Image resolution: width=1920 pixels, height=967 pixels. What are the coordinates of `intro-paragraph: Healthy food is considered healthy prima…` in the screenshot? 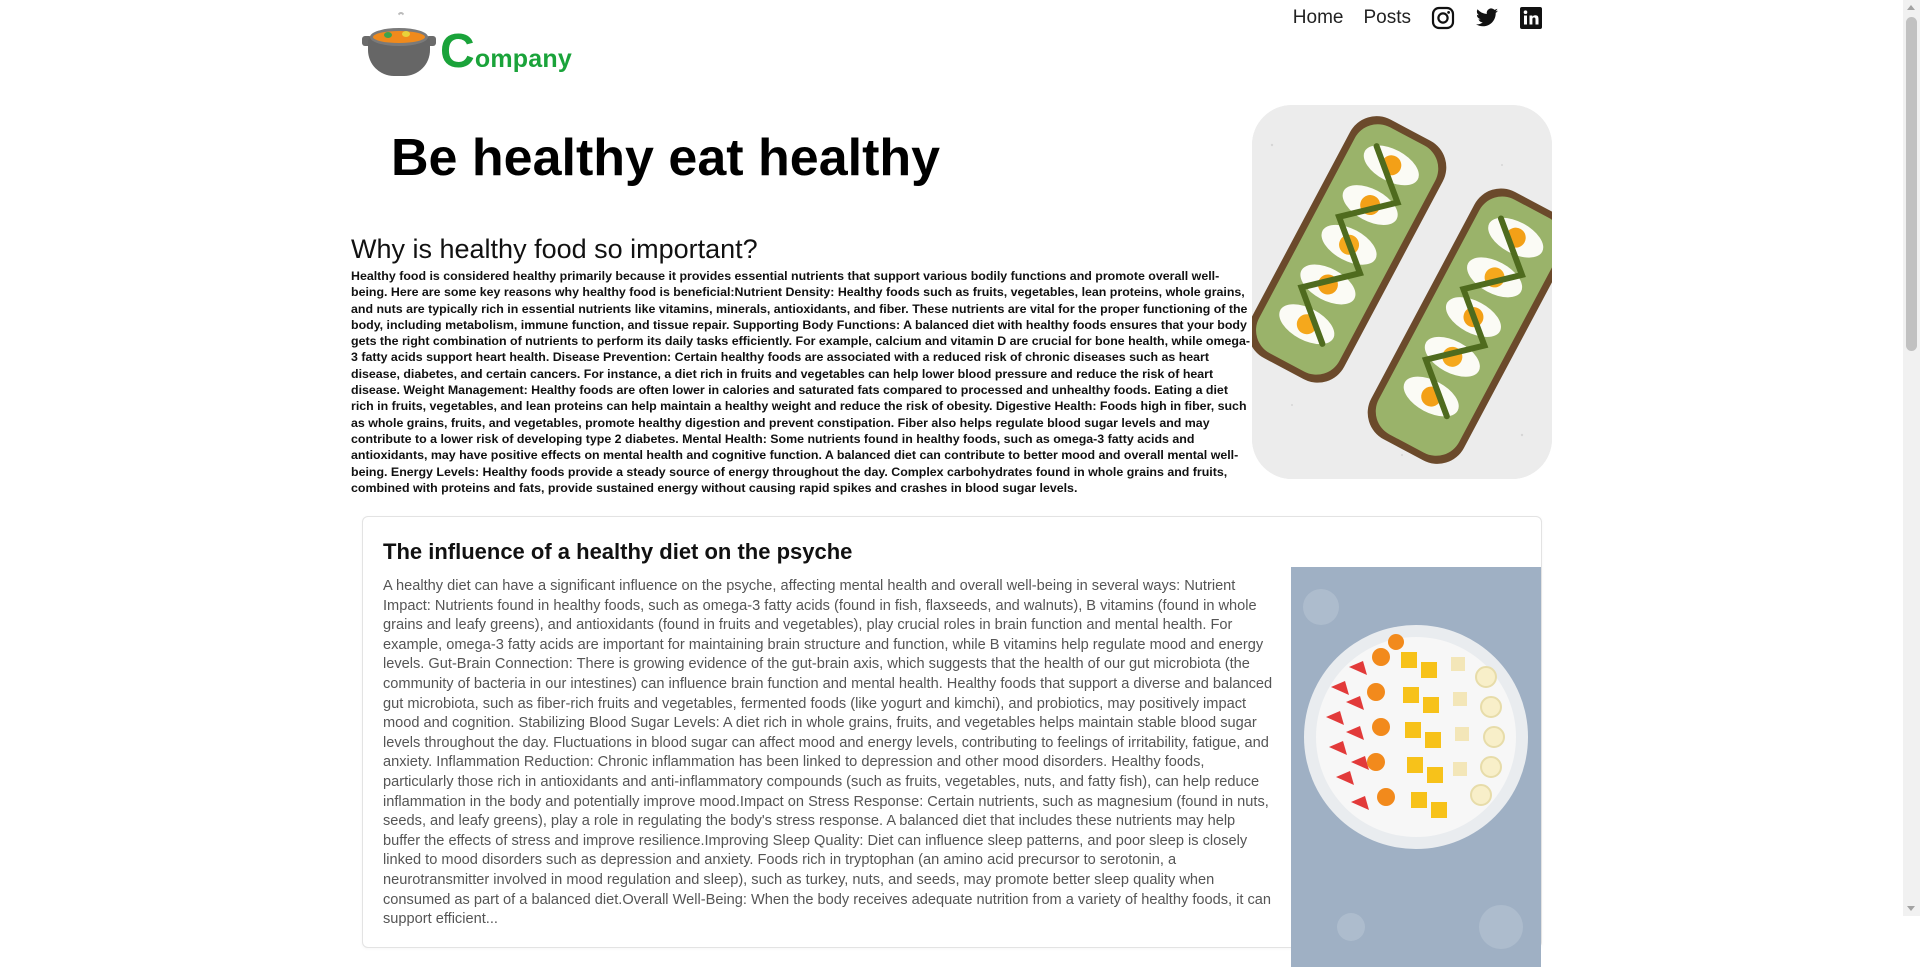 It's located at (800, 382).